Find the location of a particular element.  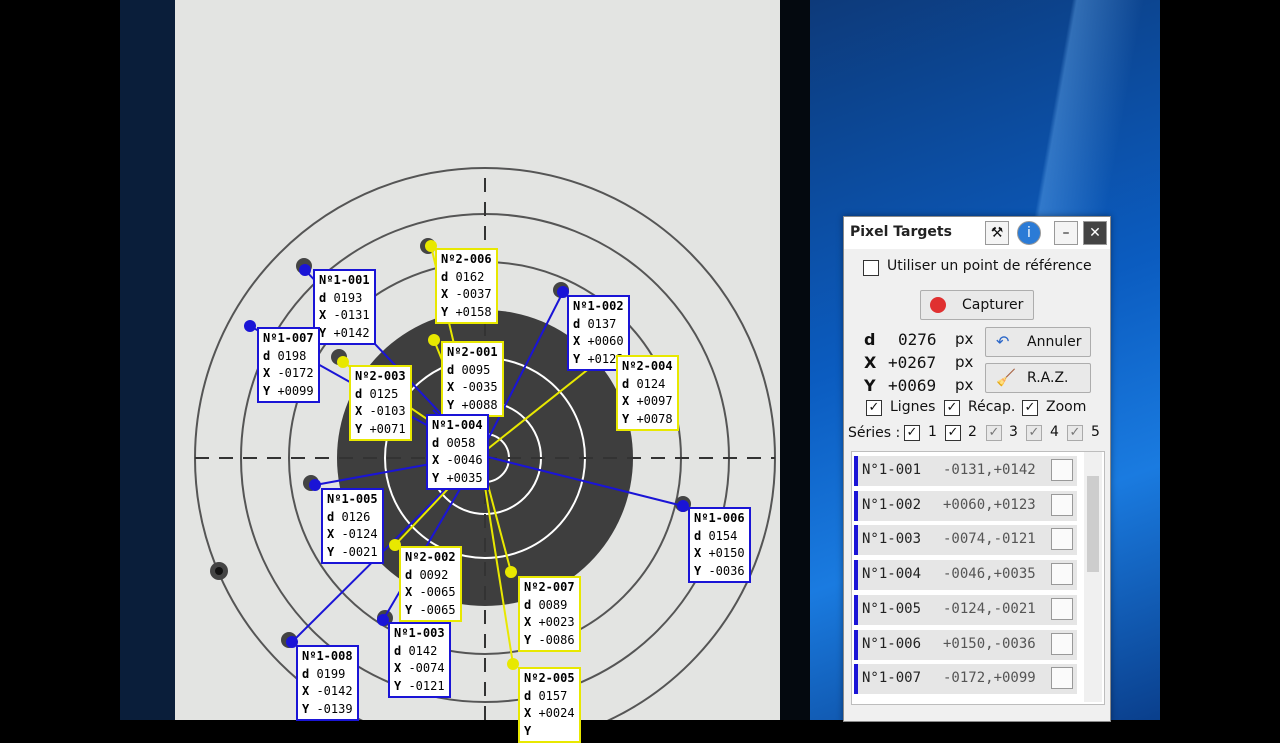

shot-label-line: X +0060 is located at coordinates (598, 341).